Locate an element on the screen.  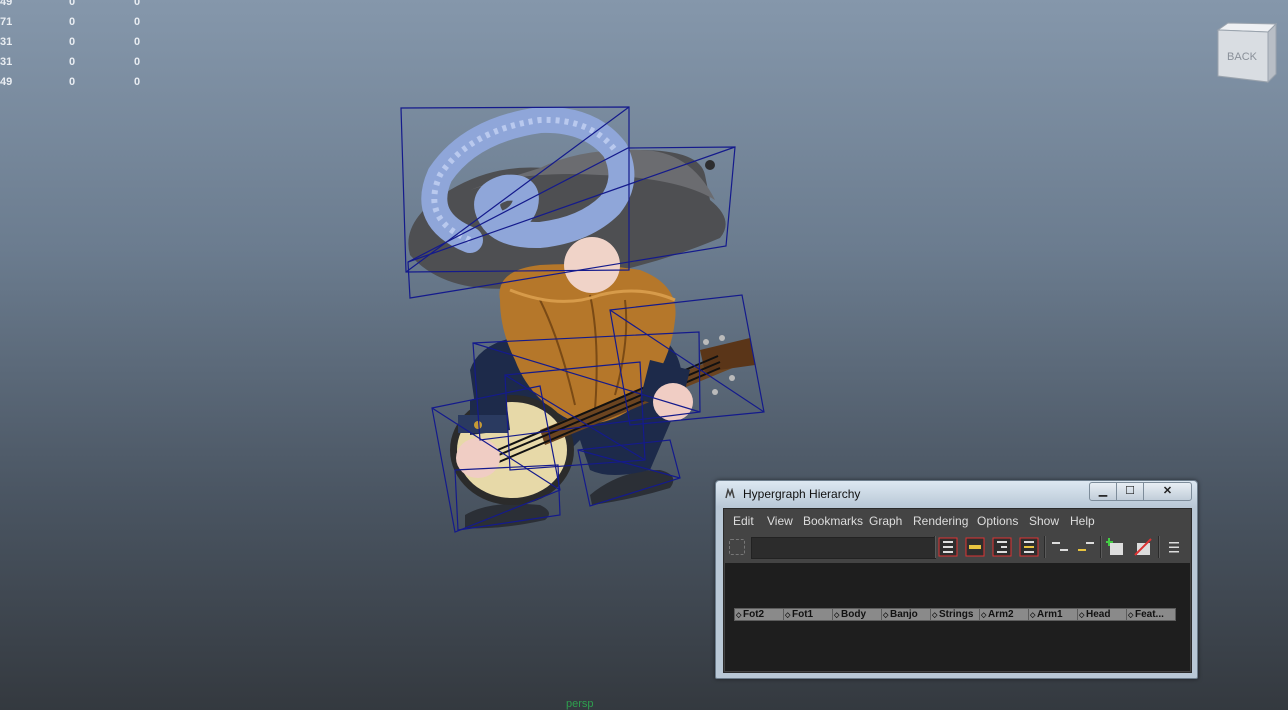
toolbar is located at coordinates (957, 548).